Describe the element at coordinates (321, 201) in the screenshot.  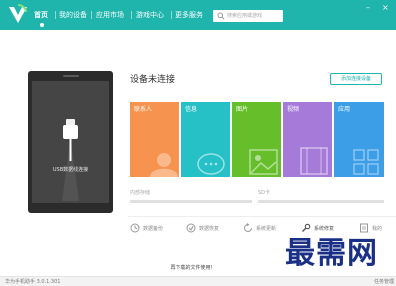
I see `sd-storage-bar` at that location.